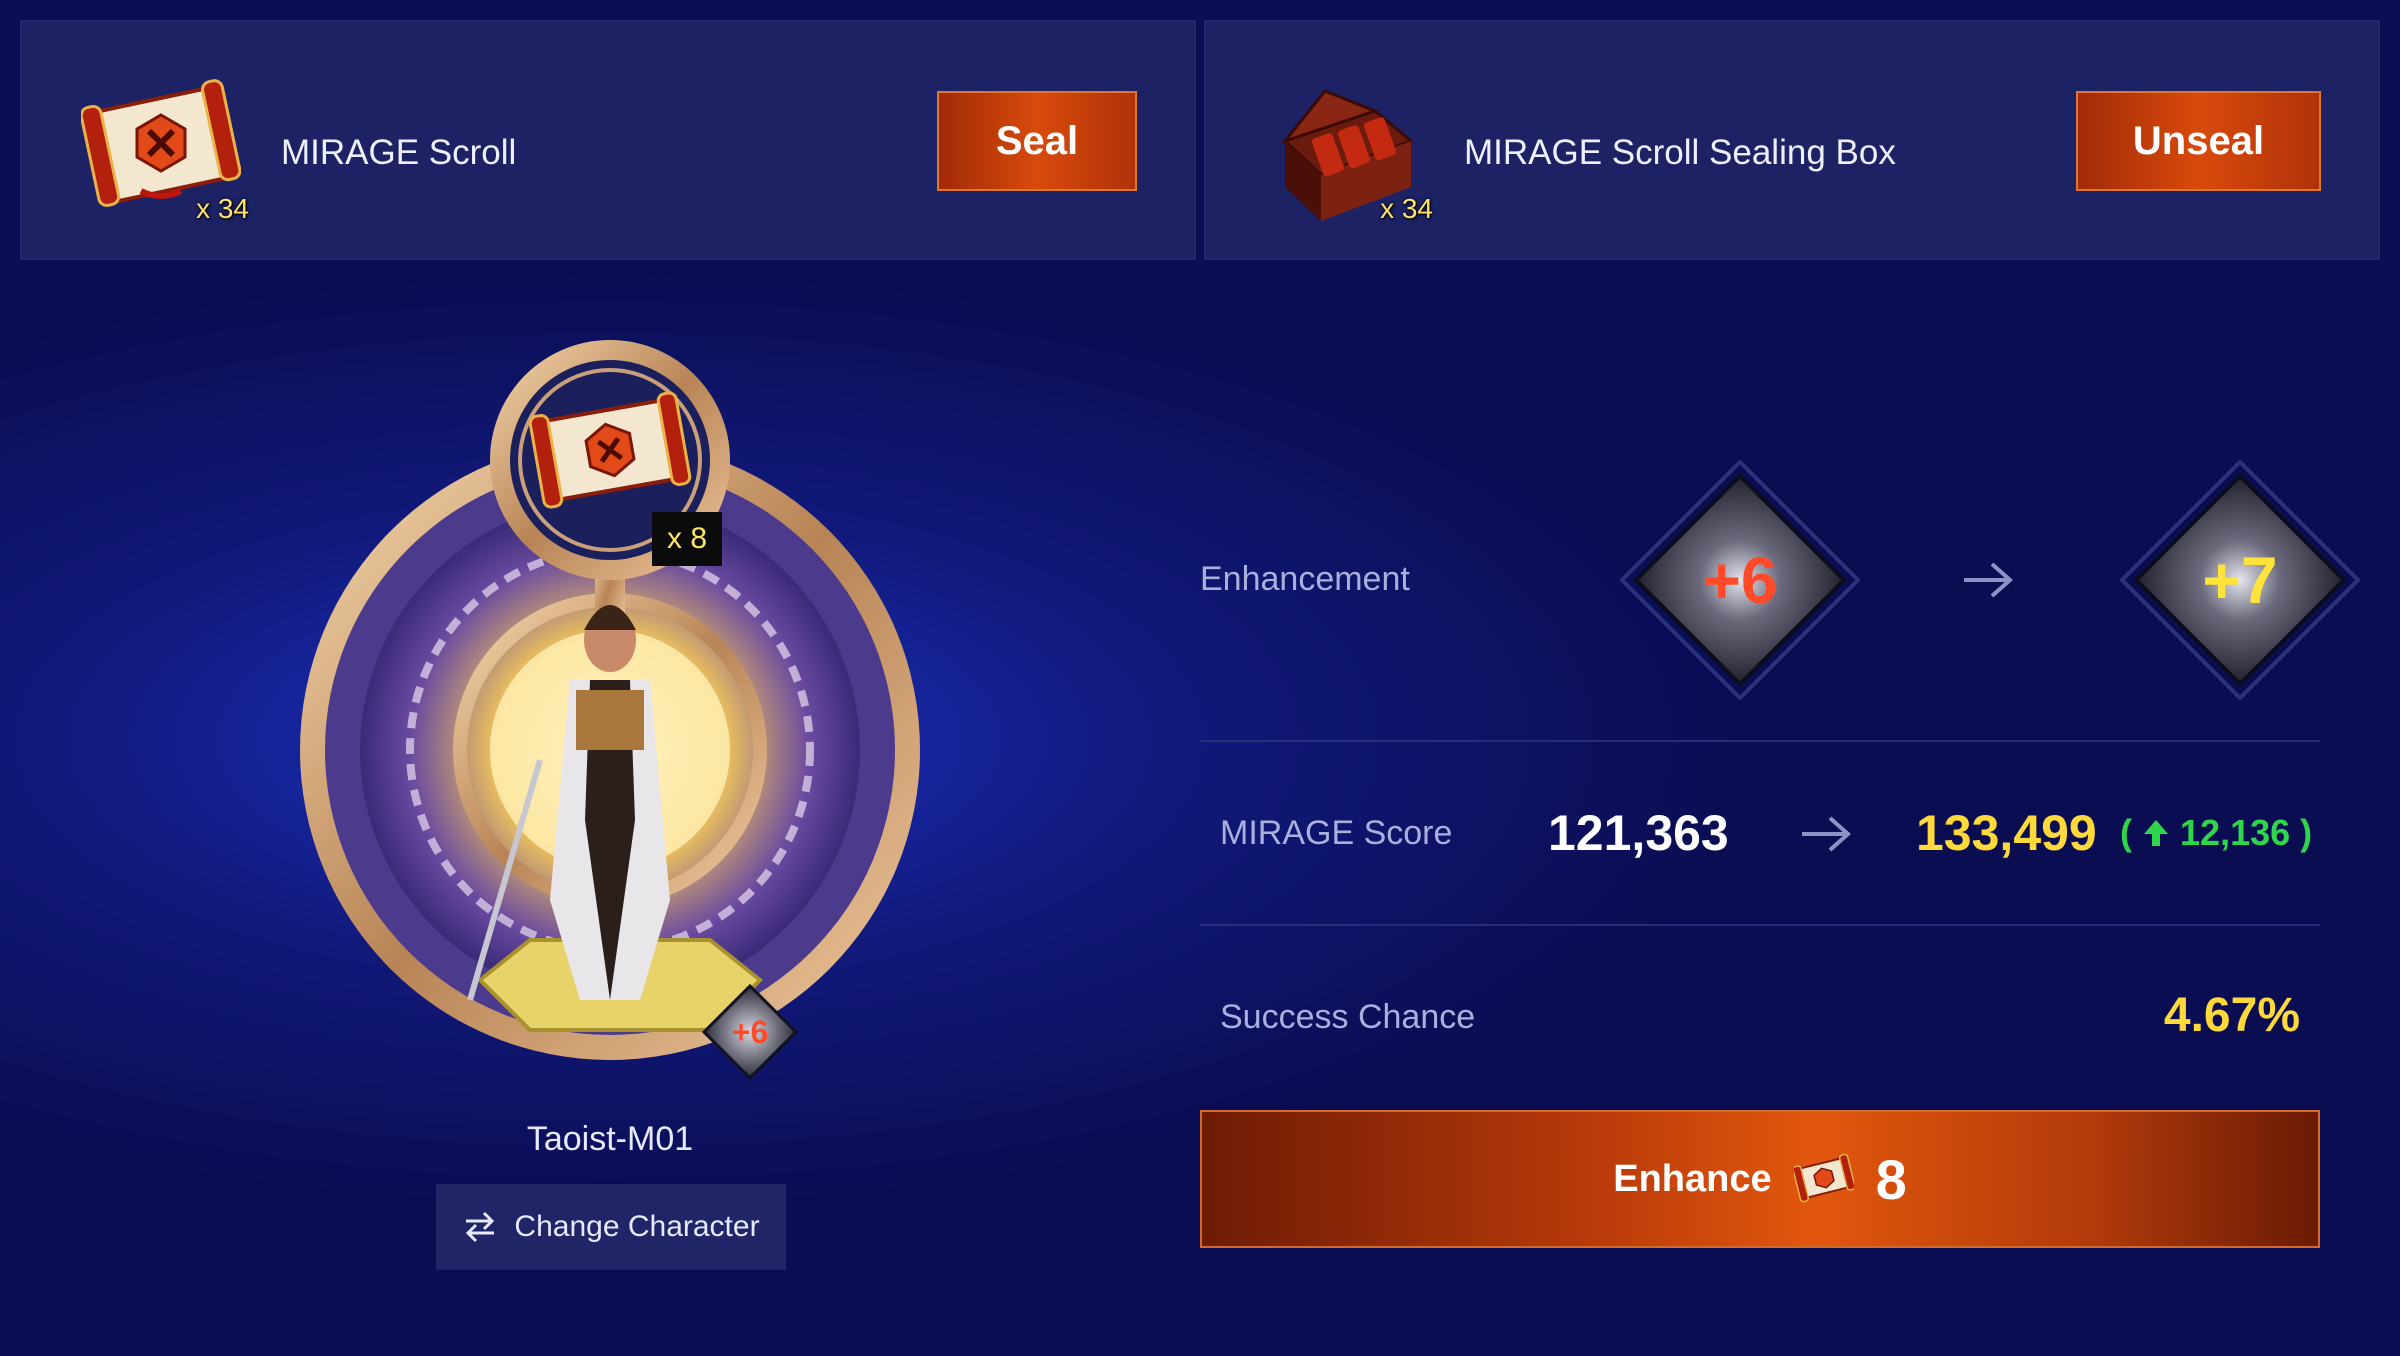  Describe the element at coordinates (1349, 151) in the screenshot. I see `sealing-box-item: x 34` at that location.